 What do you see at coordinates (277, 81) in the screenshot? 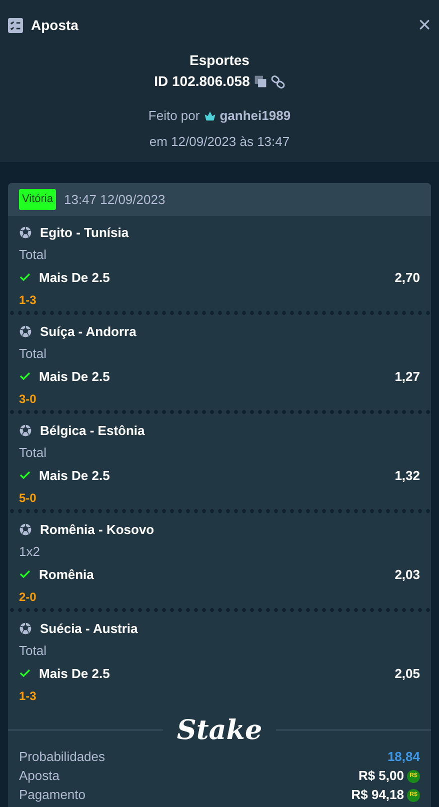
I see `link-icon` at bounding box center [277, 81].